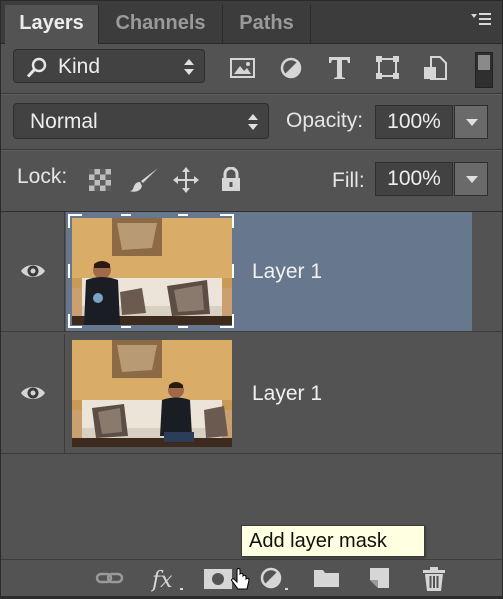  What do you see at coordinates (380, 578) in the screenshot?
I see `new-layer-icon` at bounding box center [380, 578].